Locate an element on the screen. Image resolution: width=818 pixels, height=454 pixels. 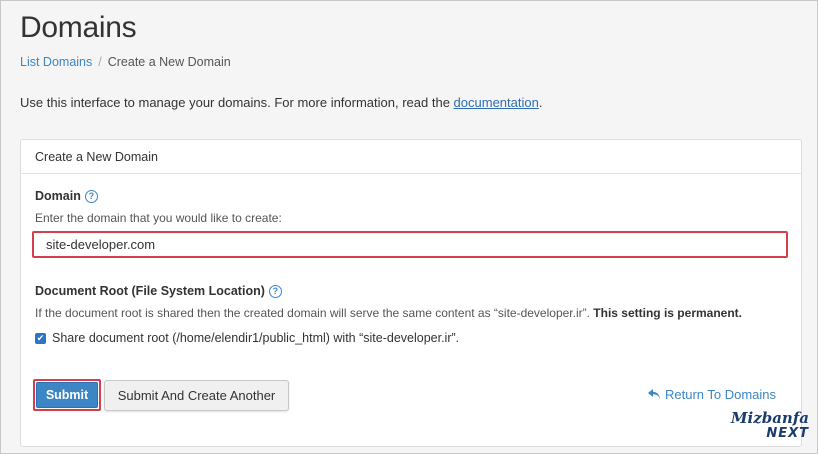
breadcrumb-list-domains-link: List Domains is located at coordinates (56, 62).